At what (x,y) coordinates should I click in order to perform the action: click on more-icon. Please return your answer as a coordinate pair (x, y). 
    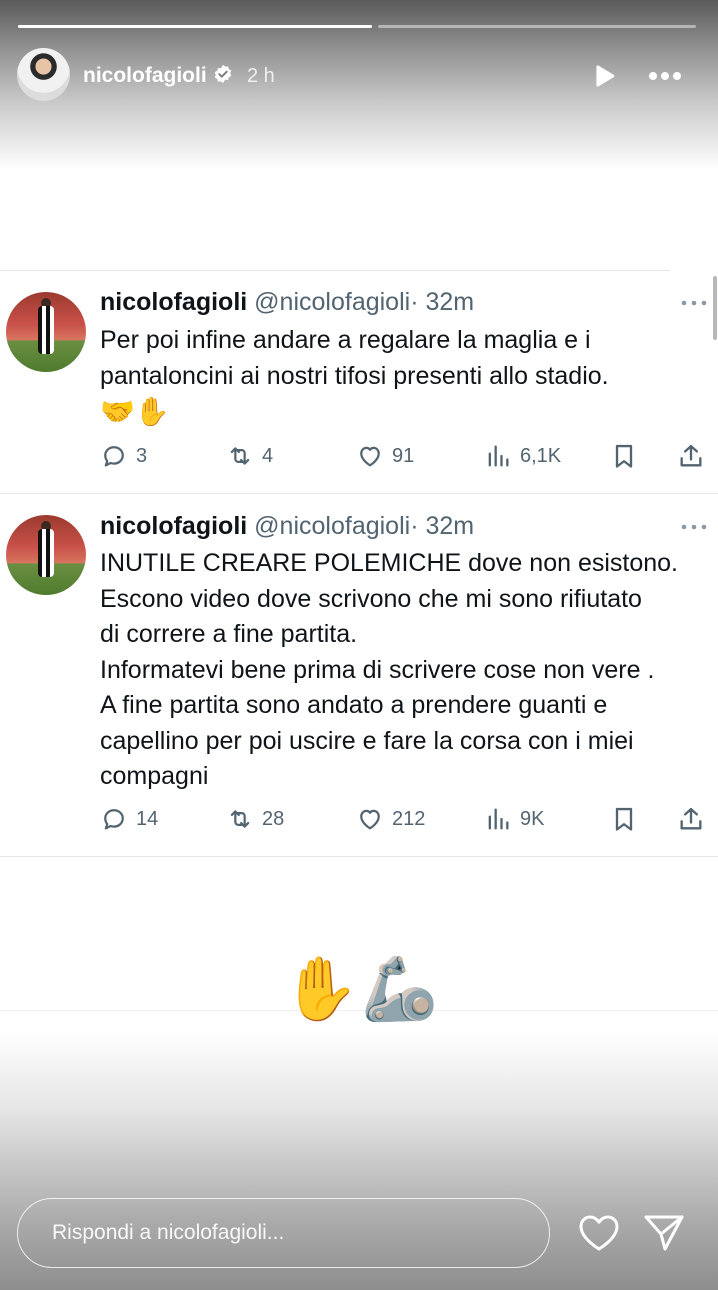
    Looking at the image, I should click on (665, 76).